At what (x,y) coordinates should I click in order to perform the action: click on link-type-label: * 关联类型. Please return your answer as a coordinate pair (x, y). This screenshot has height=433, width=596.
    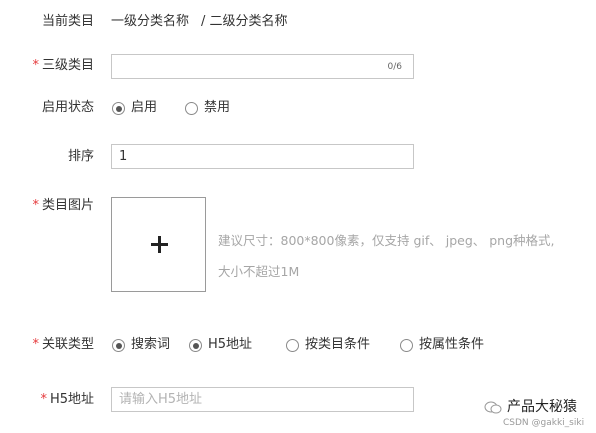
    Looking at the image, I should click on (63, 344).